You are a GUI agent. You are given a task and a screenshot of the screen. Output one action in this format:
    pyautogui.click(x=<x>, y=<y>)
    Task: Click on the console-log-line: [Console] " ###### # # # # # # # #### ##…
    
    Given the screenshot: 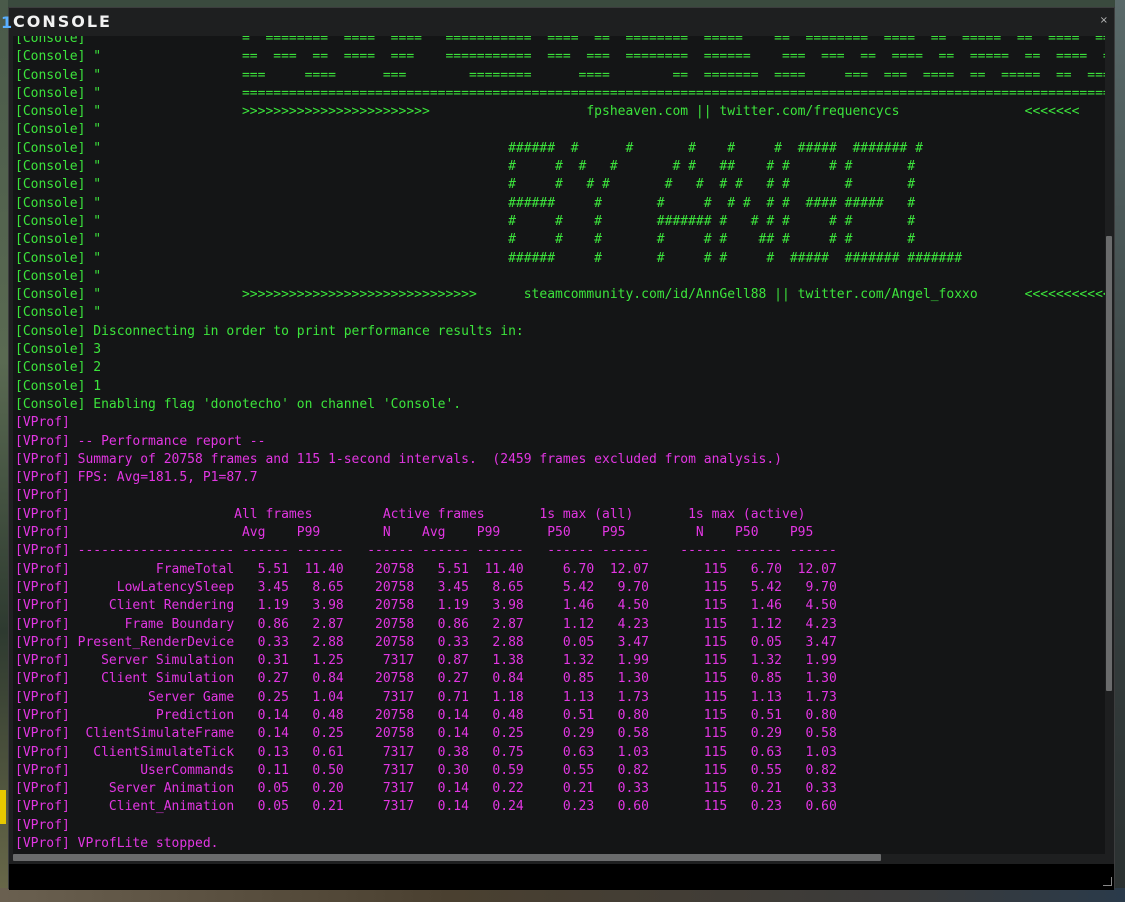 What is the action you would take?
    pyautogui.click(x=465, y=203)
    